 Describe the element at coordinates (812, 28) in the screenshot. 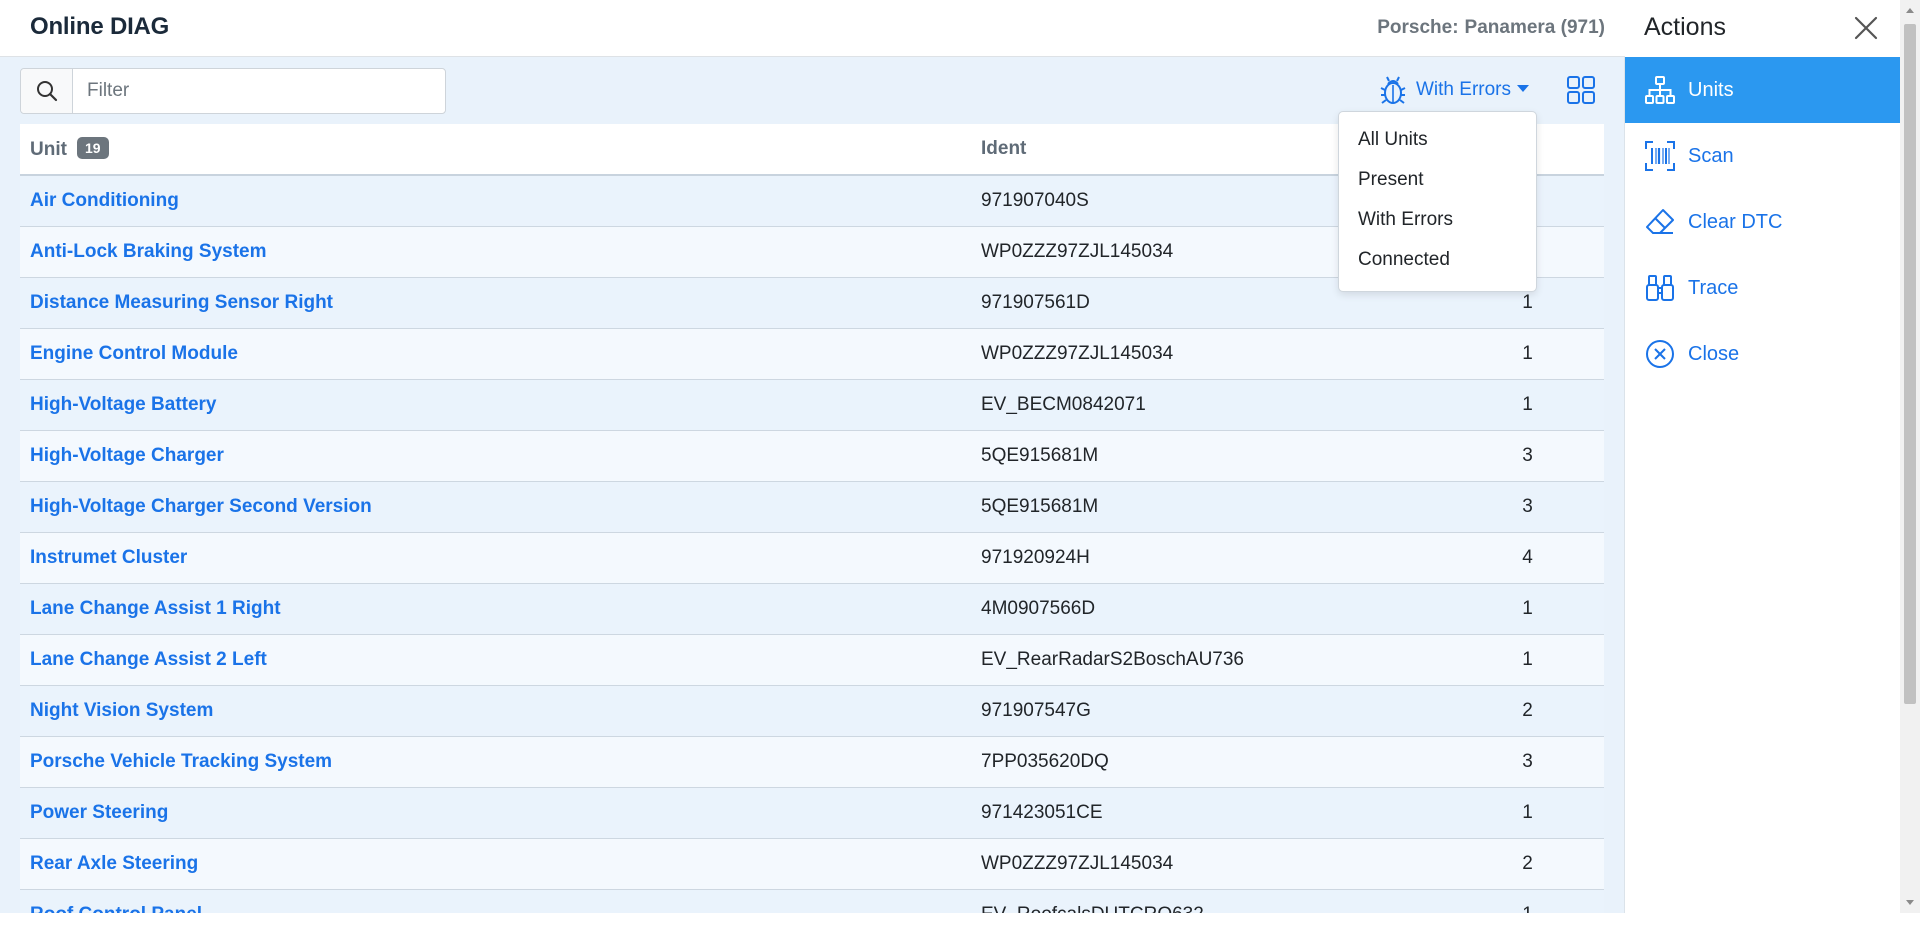

I see `top-bar: Online DIAG Porsche: Panamera (971)` at that location.